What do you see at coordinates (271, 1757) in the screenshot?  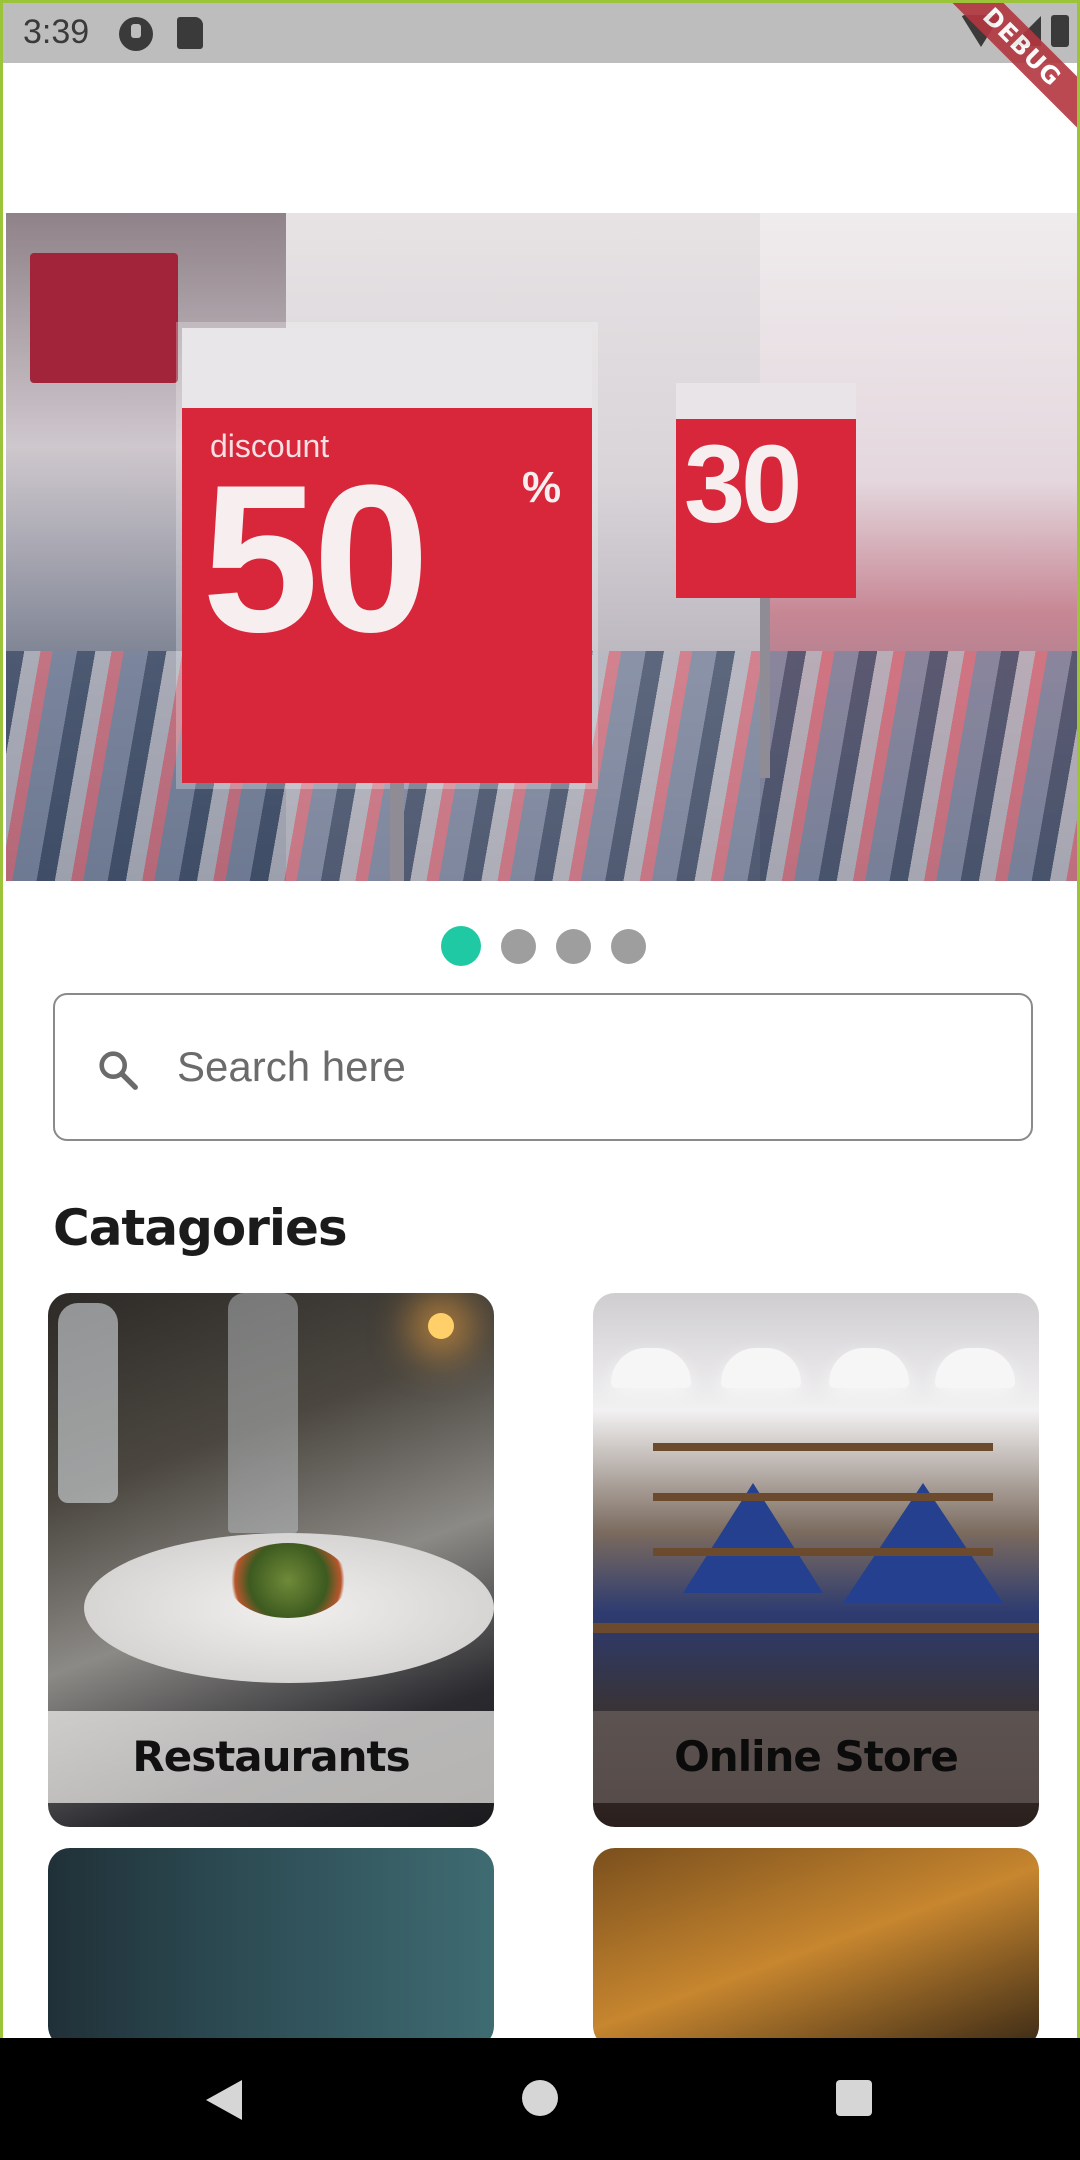 I see `category-label: Restaurants` at bounding box center [271, 1757].